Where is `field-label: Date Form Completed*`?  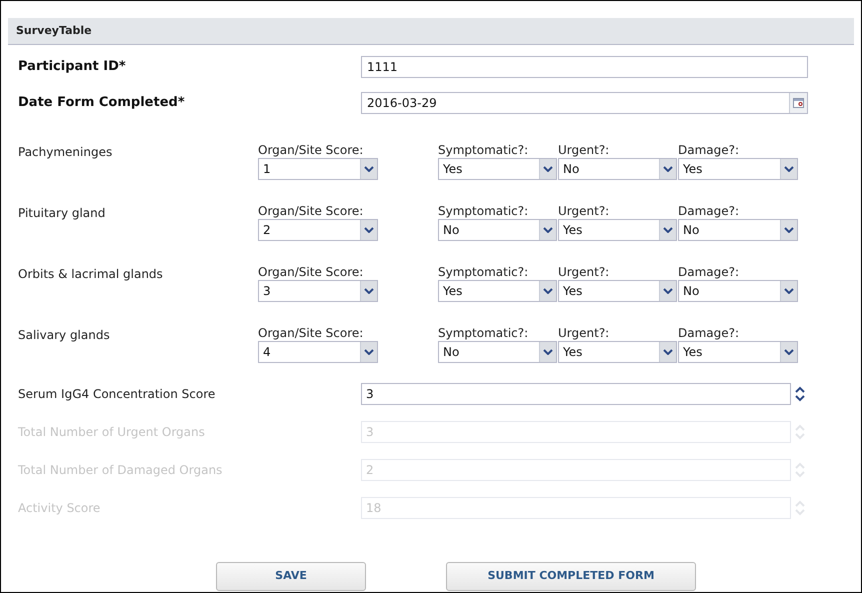 field-label: Date Form Completed* is located at coordinates (101, 103).